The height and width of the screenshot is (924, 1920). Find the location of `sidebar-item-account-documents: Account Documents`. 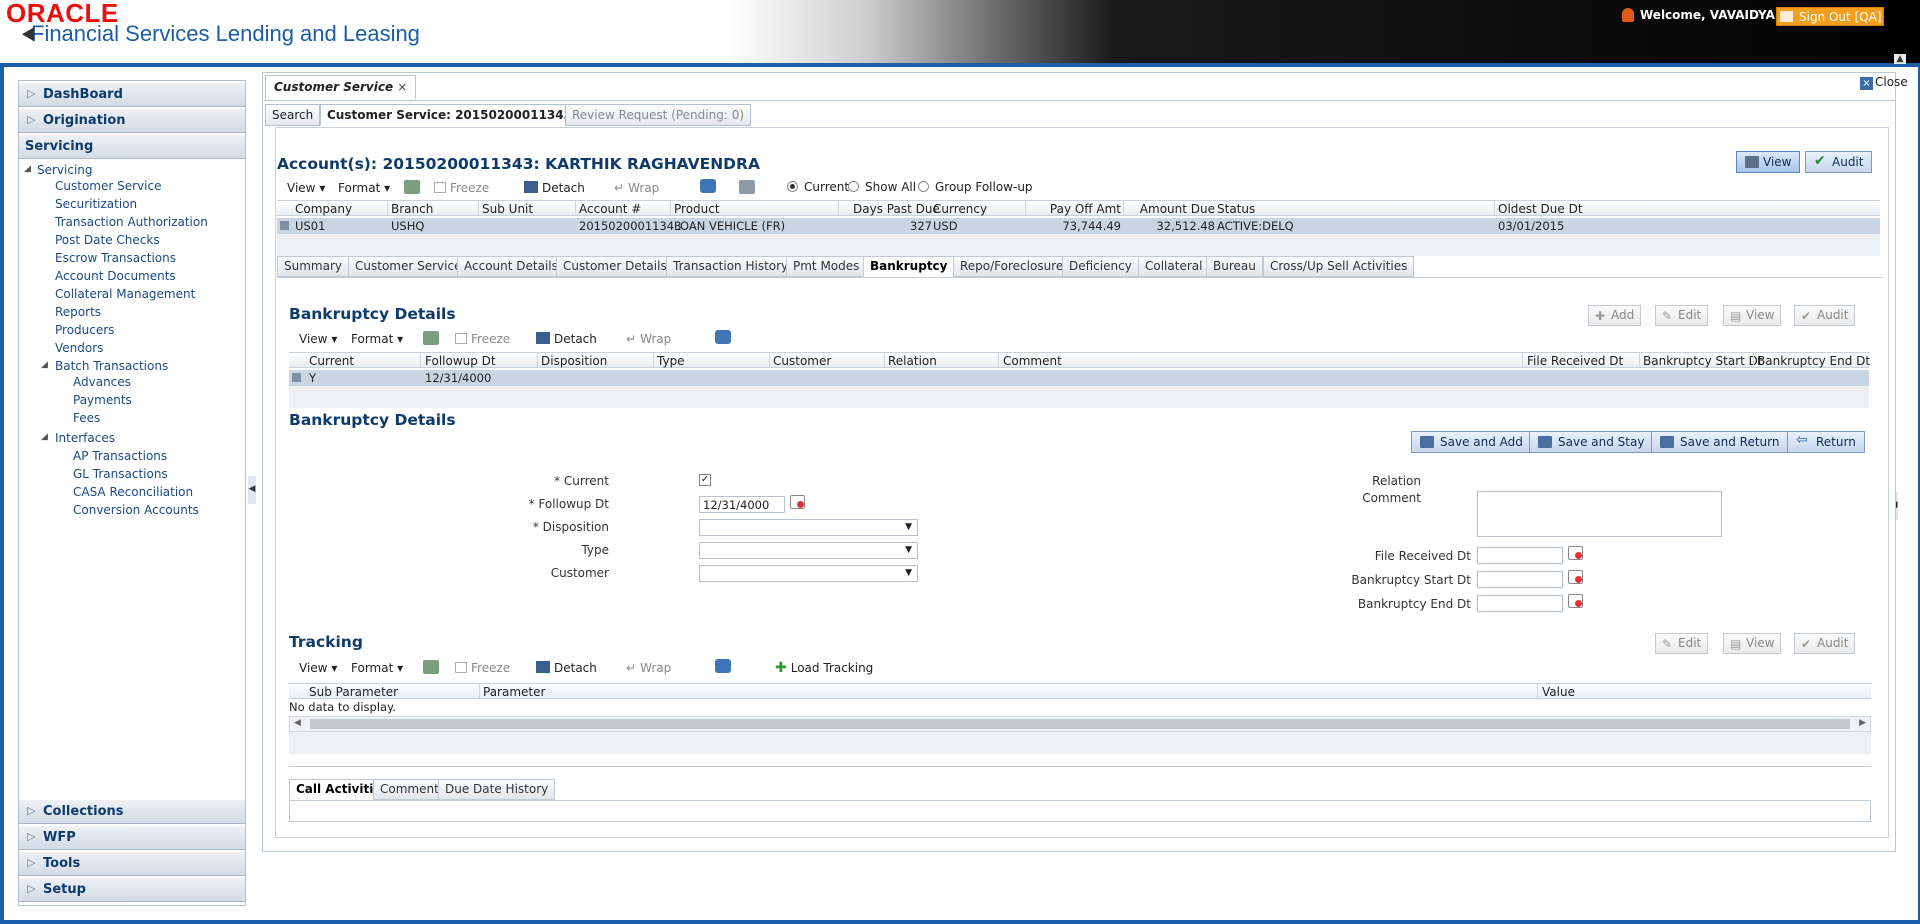

sidebar-item-account-documents: Account Documents is located at coordinates (115, 276).